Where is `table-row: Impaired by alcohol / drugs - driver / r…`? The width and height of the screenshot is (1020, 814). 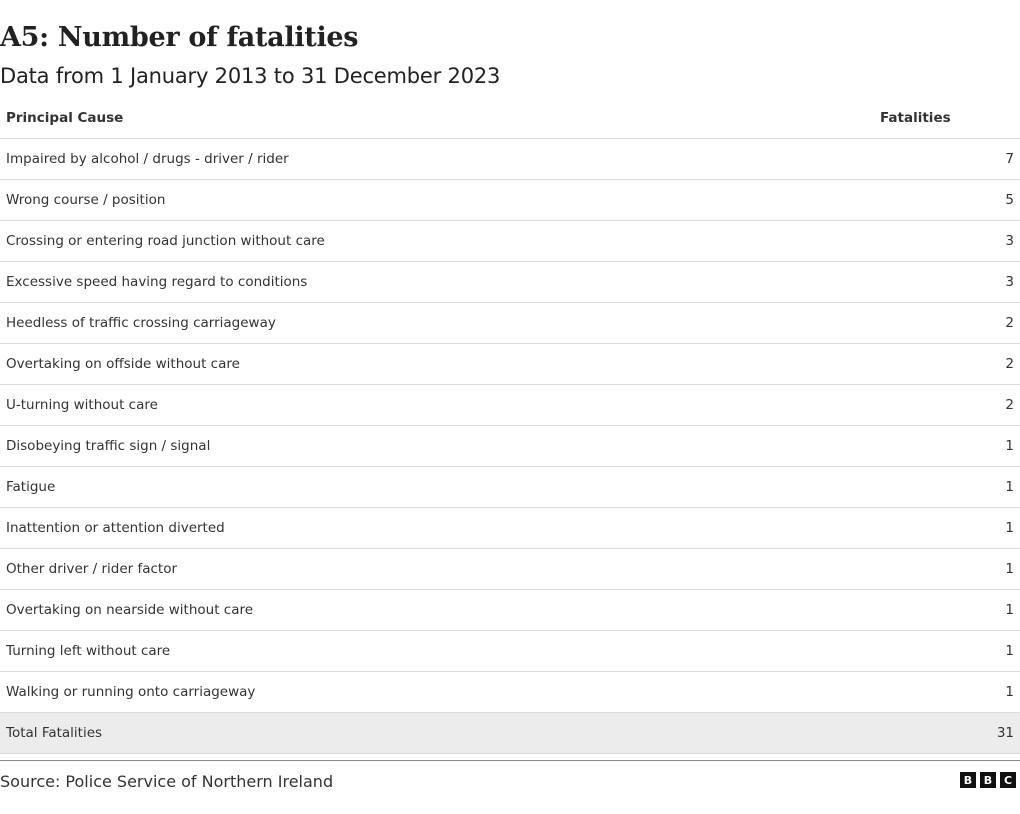
table-row: Impaired by alcohol / drugs - driver / r… is located at coordinates (510, 159).